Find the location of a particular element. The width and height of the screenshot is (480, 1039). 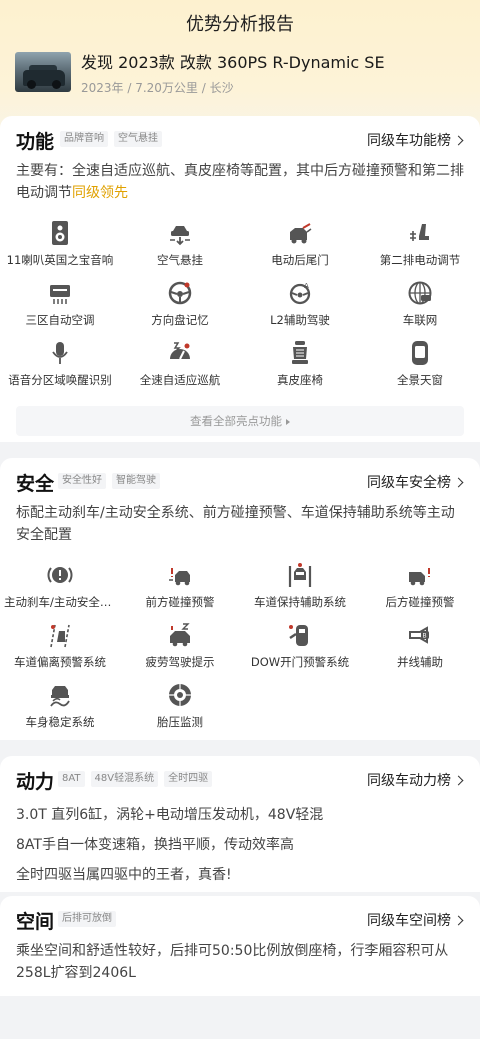

feature-label: 车道保持辅助系统 is located at coordinates (300, 602).